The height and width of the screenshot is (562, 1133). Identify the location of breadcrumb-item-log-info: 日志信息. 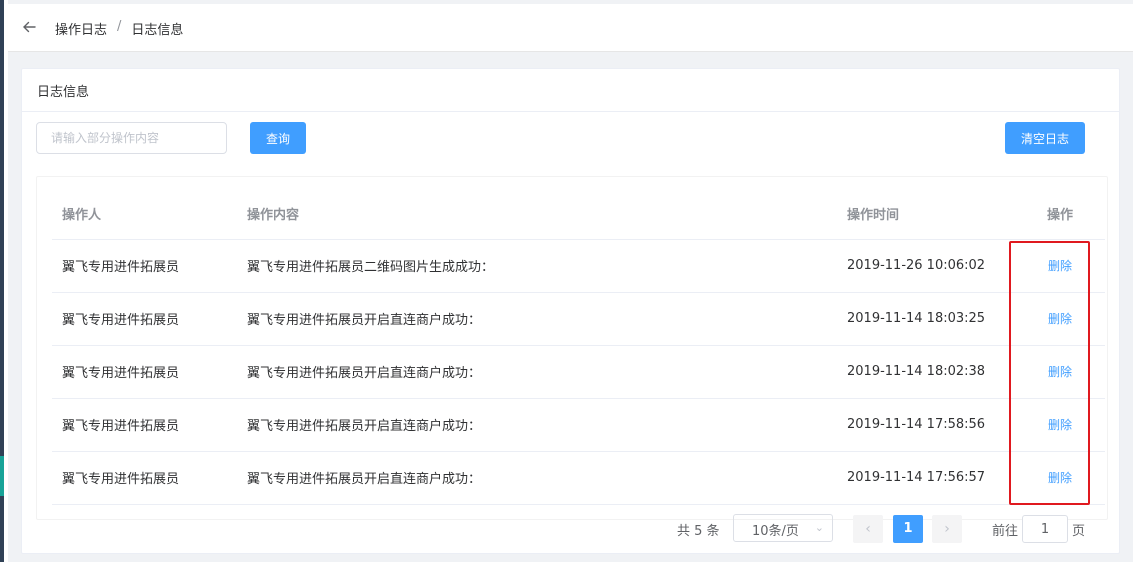
(157, 30).